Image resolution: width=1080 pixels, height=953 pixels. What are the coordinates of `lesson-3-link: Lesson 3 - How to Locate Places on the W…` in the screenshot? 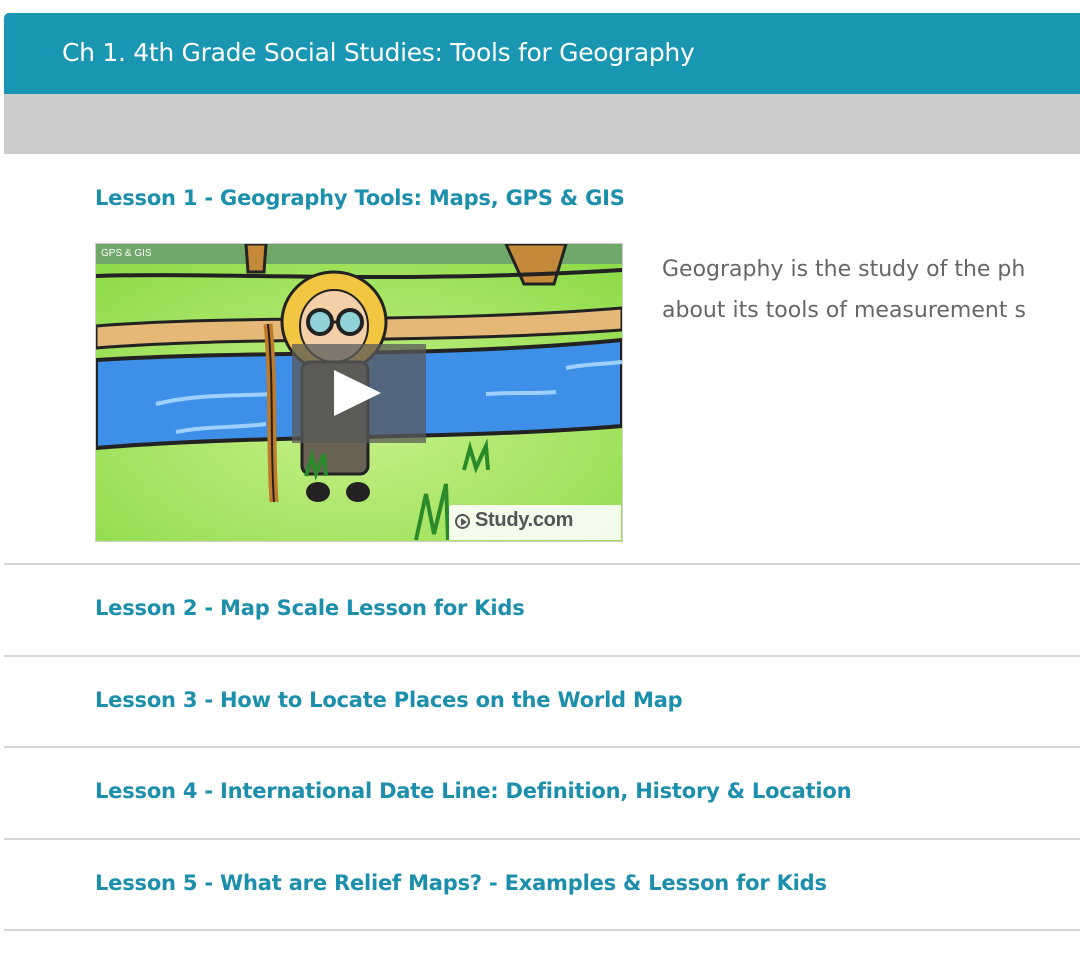 It's located at (389, 700).